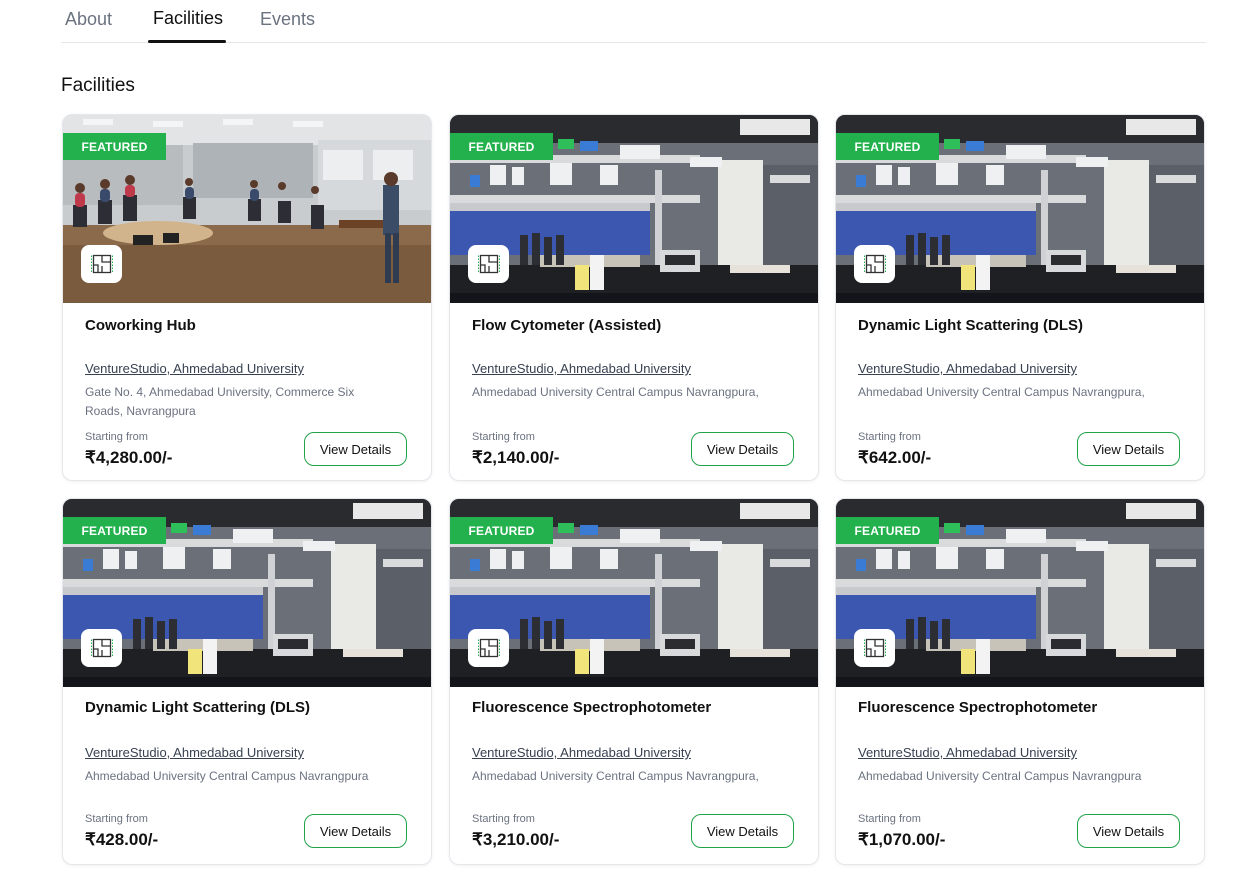  I want to click on facility-price: ₹428.00/-, so click(122, 839).